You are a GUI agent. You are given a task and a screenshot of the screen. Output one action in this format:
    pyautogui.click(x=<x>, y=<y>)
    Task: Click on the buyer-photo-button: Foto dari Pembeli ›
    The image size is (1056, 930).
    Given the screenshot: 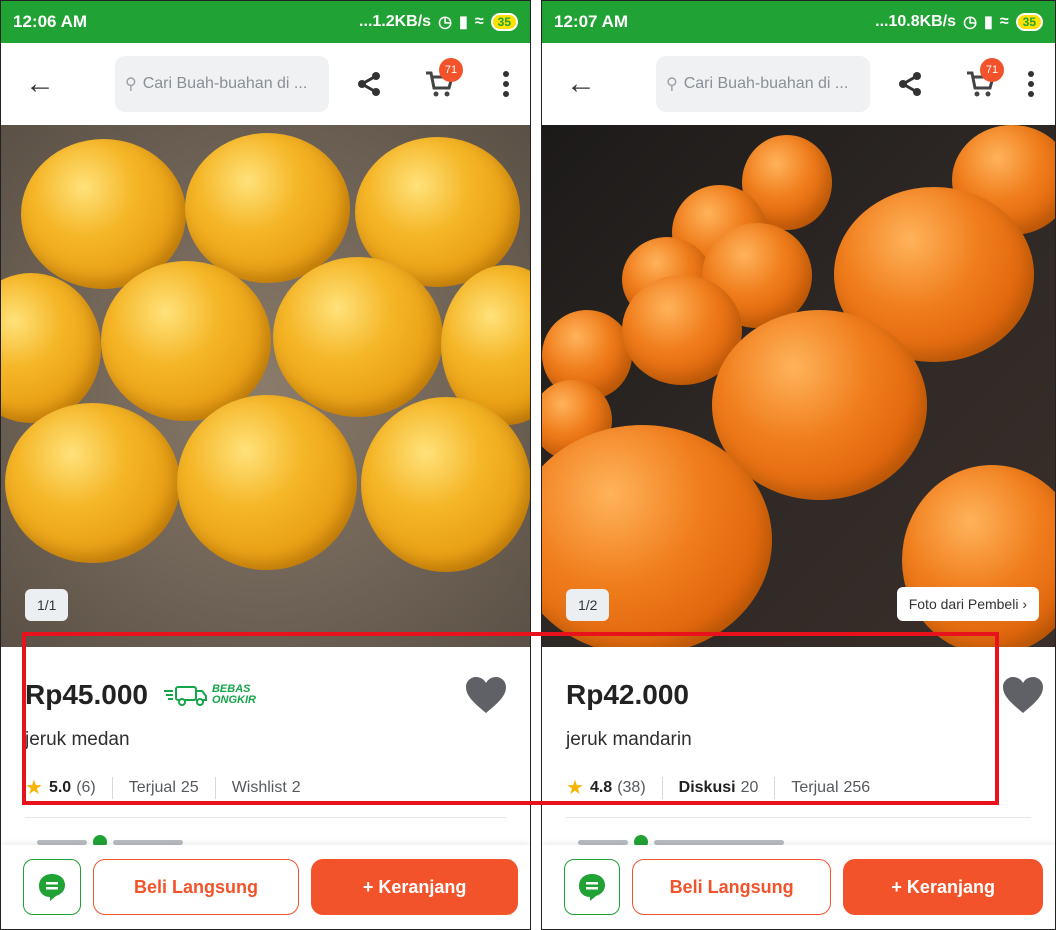 What is the action you would take?
    pyautogui.click(x=967, y=604)
    